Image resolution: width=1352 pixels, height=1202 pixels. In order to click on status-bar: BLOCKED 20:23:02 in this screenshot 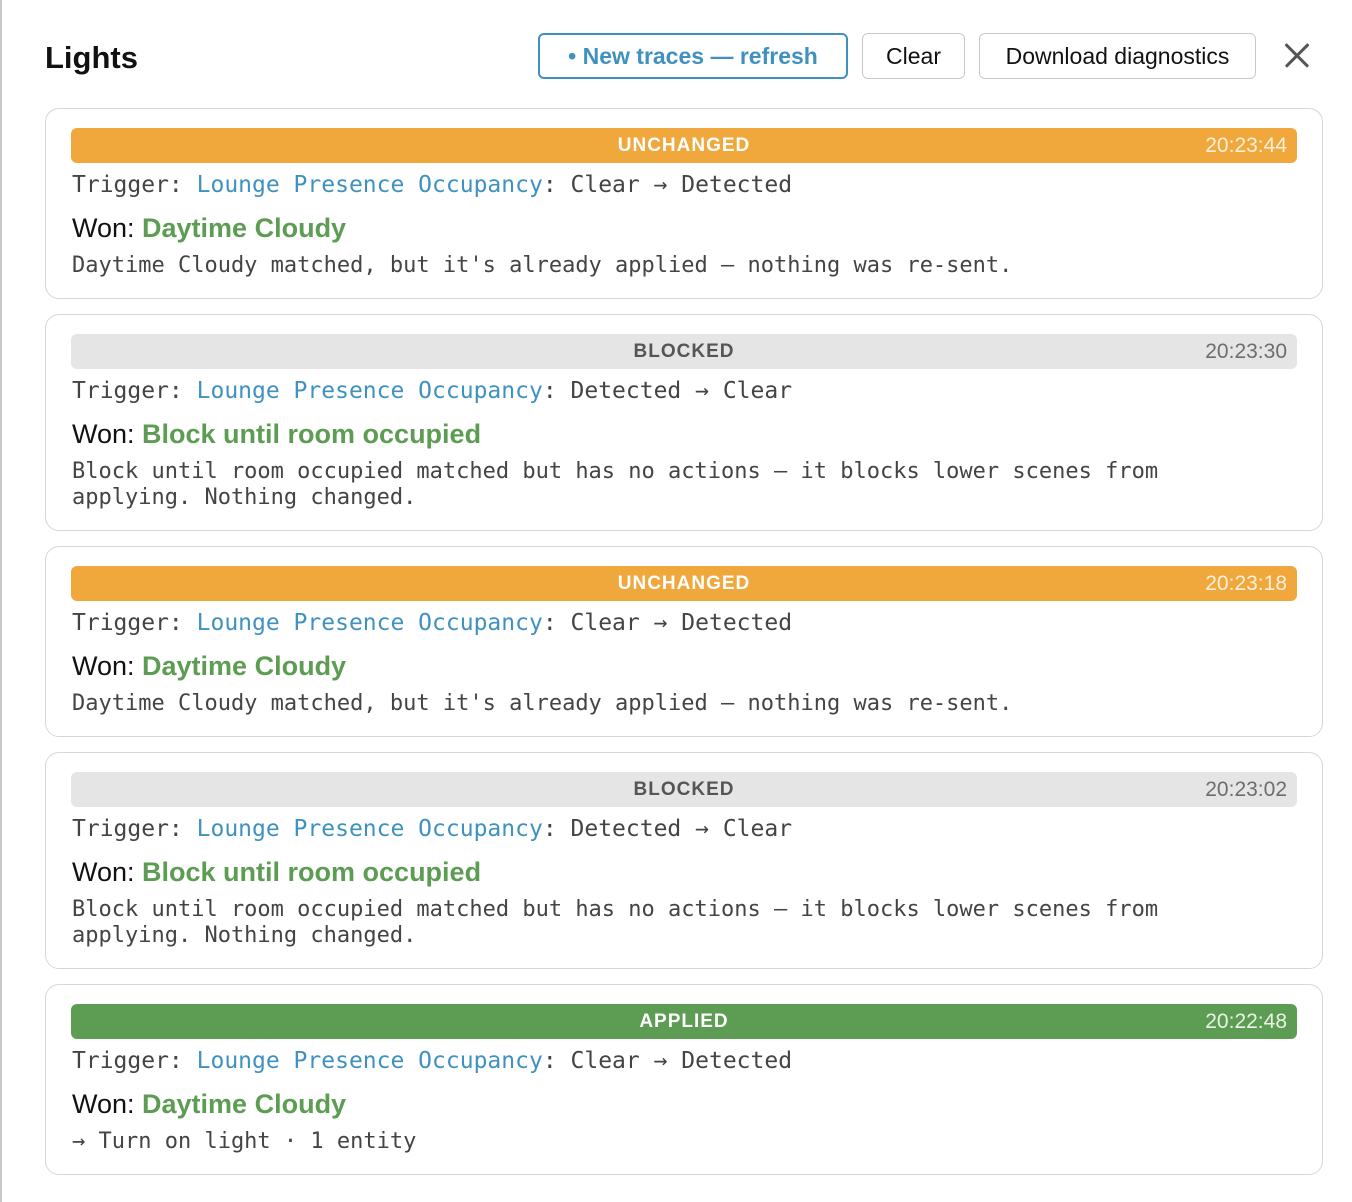, I will do `click(684, 789)`.